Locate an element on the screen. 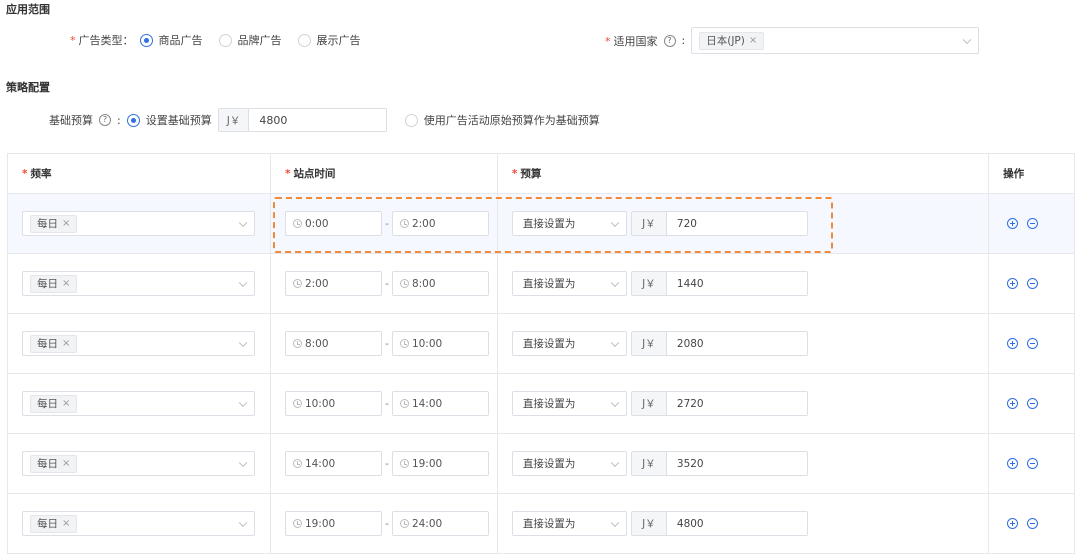 The width and height of the screenshot is (1080, 555). option-original-budget: 使用广告活动原始预算作为基础预算 is located at coordinates (512, 120).